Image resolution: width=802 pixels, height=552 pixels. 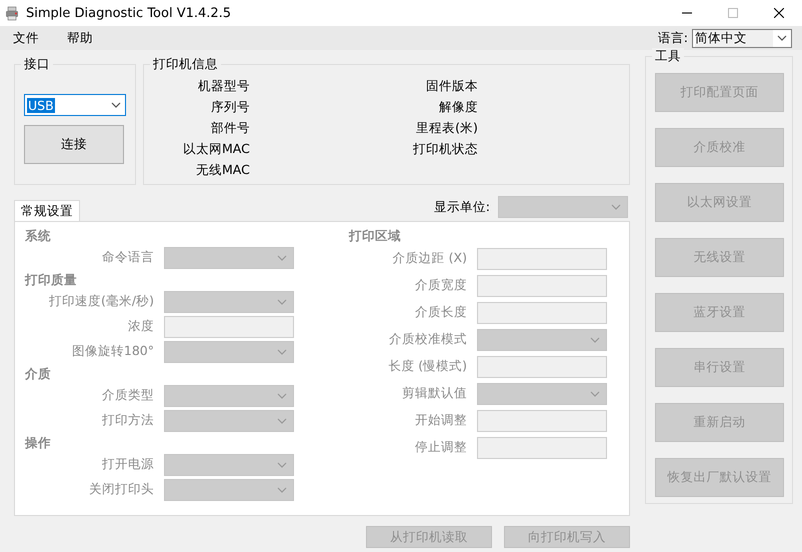 I want to click on setting-label: 打开电源, so click(x=127, y=464).